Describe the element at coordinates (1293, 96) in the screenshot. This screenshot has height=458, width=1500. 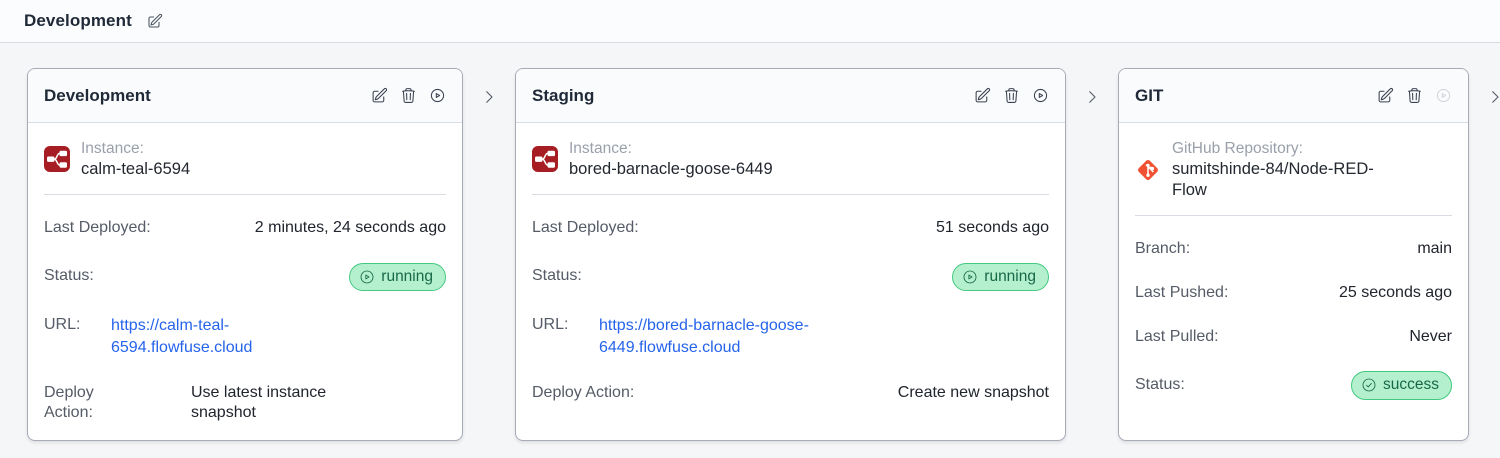
I see `stage-header: GIT` at that location.